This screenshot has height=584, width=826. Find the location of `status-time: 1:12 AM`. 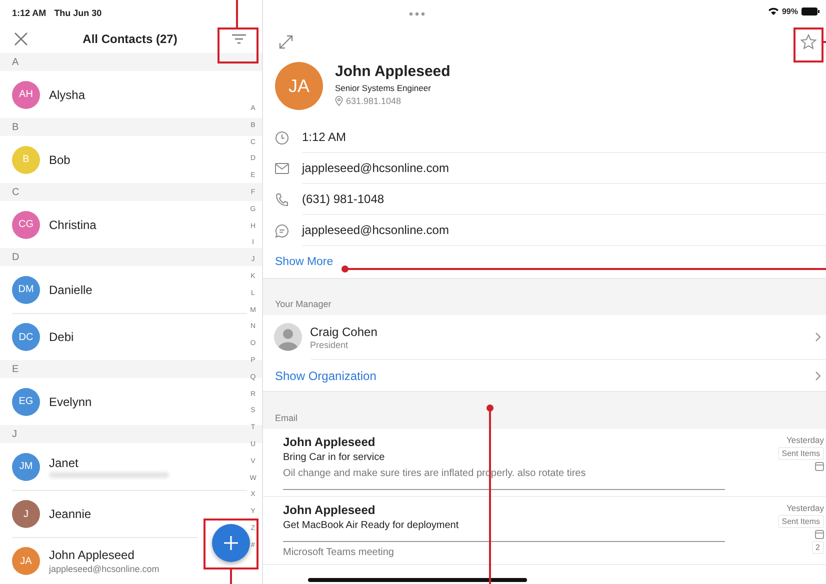

status-time: 1:12 AM is located at coordinates (29, 13).